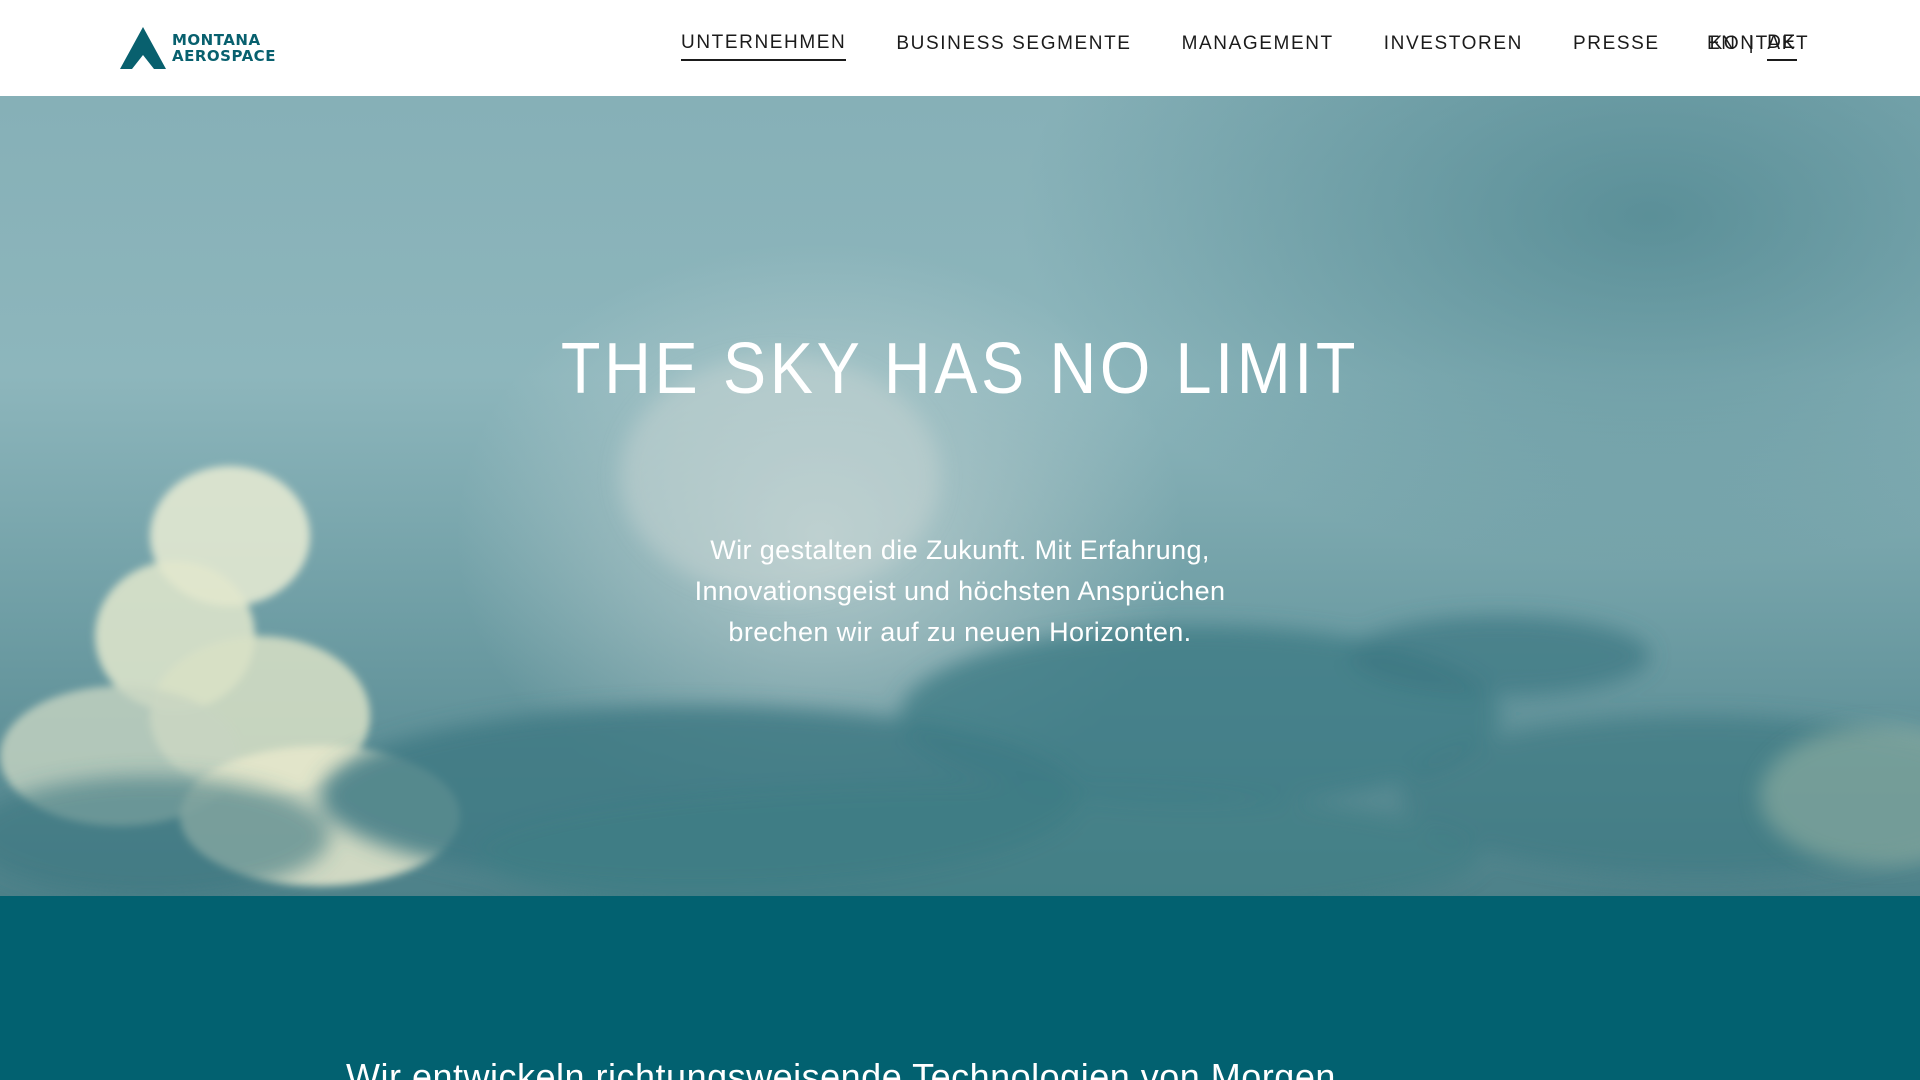  I want to click on logo-wordmark: MONTANA AEROSPACE, so click(224, 48).